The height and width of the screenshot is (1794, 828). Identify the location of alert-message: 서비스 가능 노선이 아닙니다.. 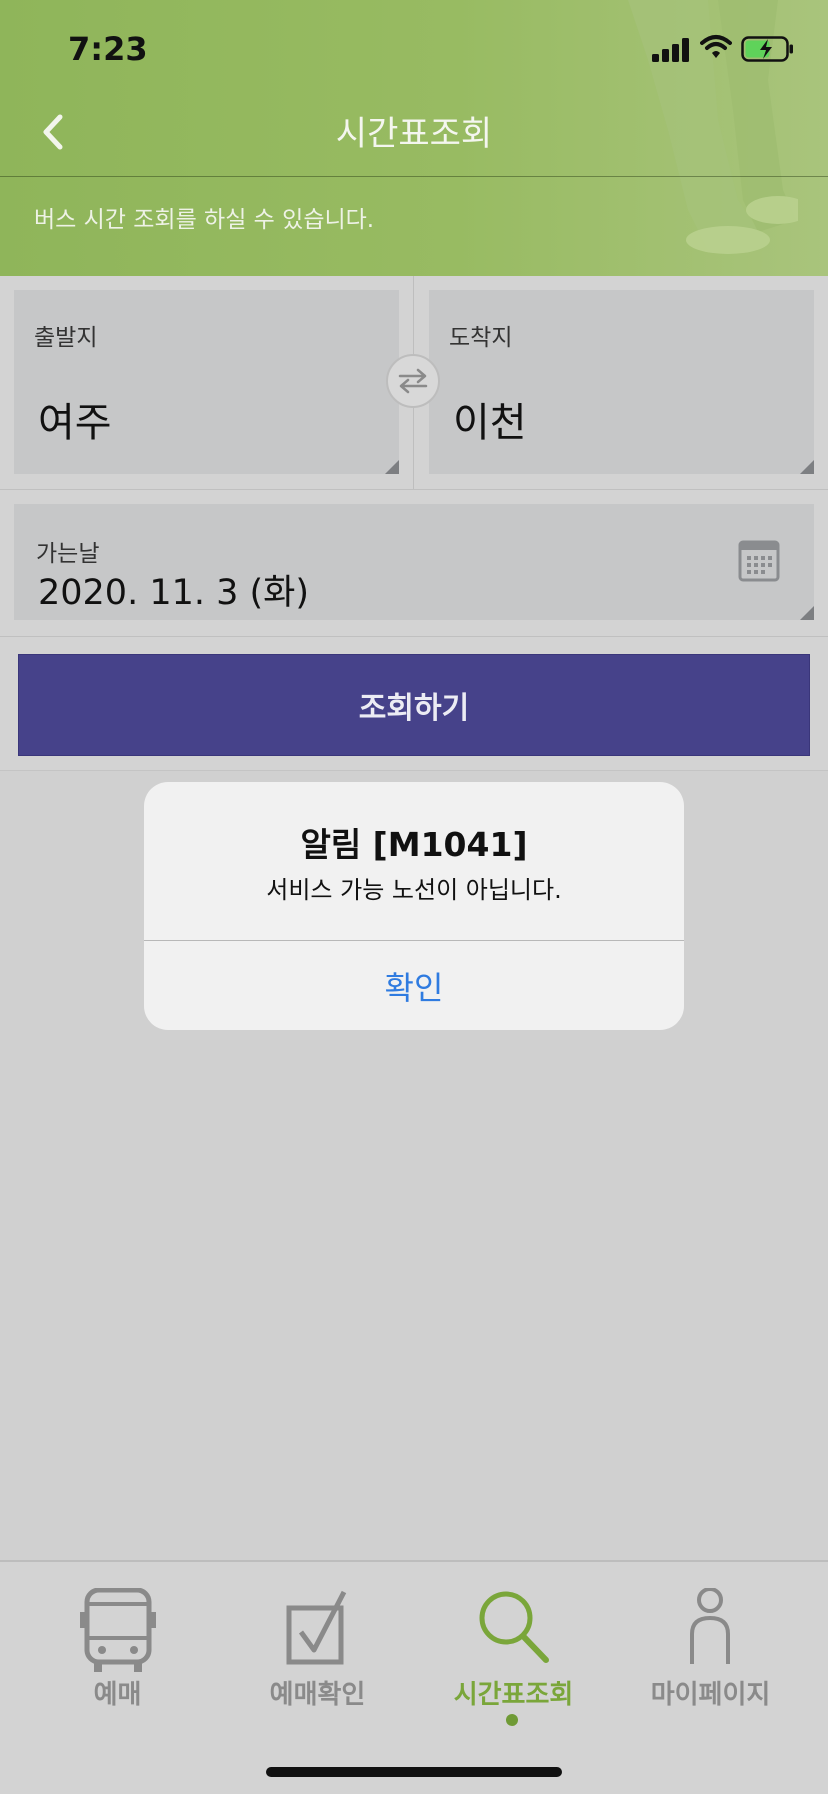
(414, 890).